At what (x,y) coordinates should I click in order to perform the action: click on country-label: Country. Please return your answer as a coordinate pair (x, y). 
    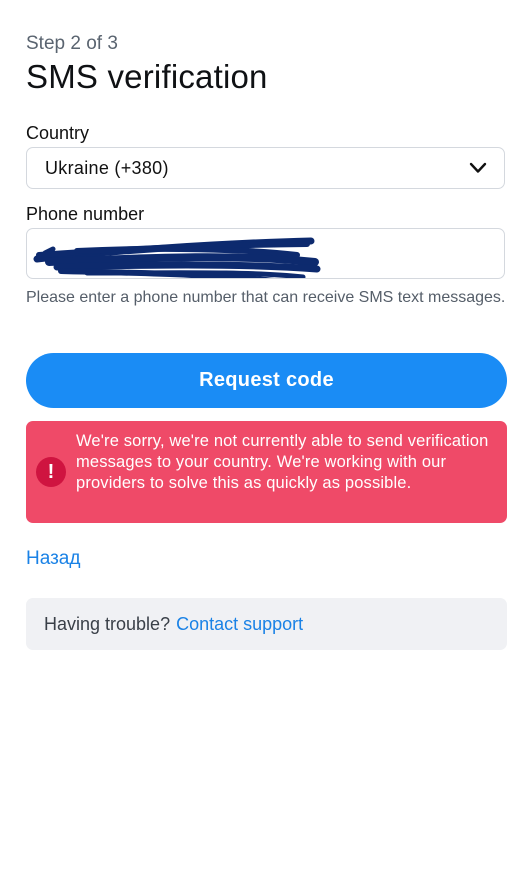
    Looking at the image, I should click on (58, 133).